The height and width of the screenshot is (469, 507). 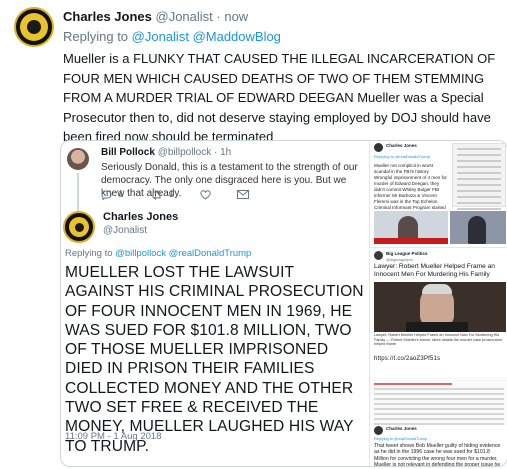 What do you see at coordinates (140, 253) in the screenshot?
I see `mention-link-billpollock: @billpollock` at bounding box center [140, 253].